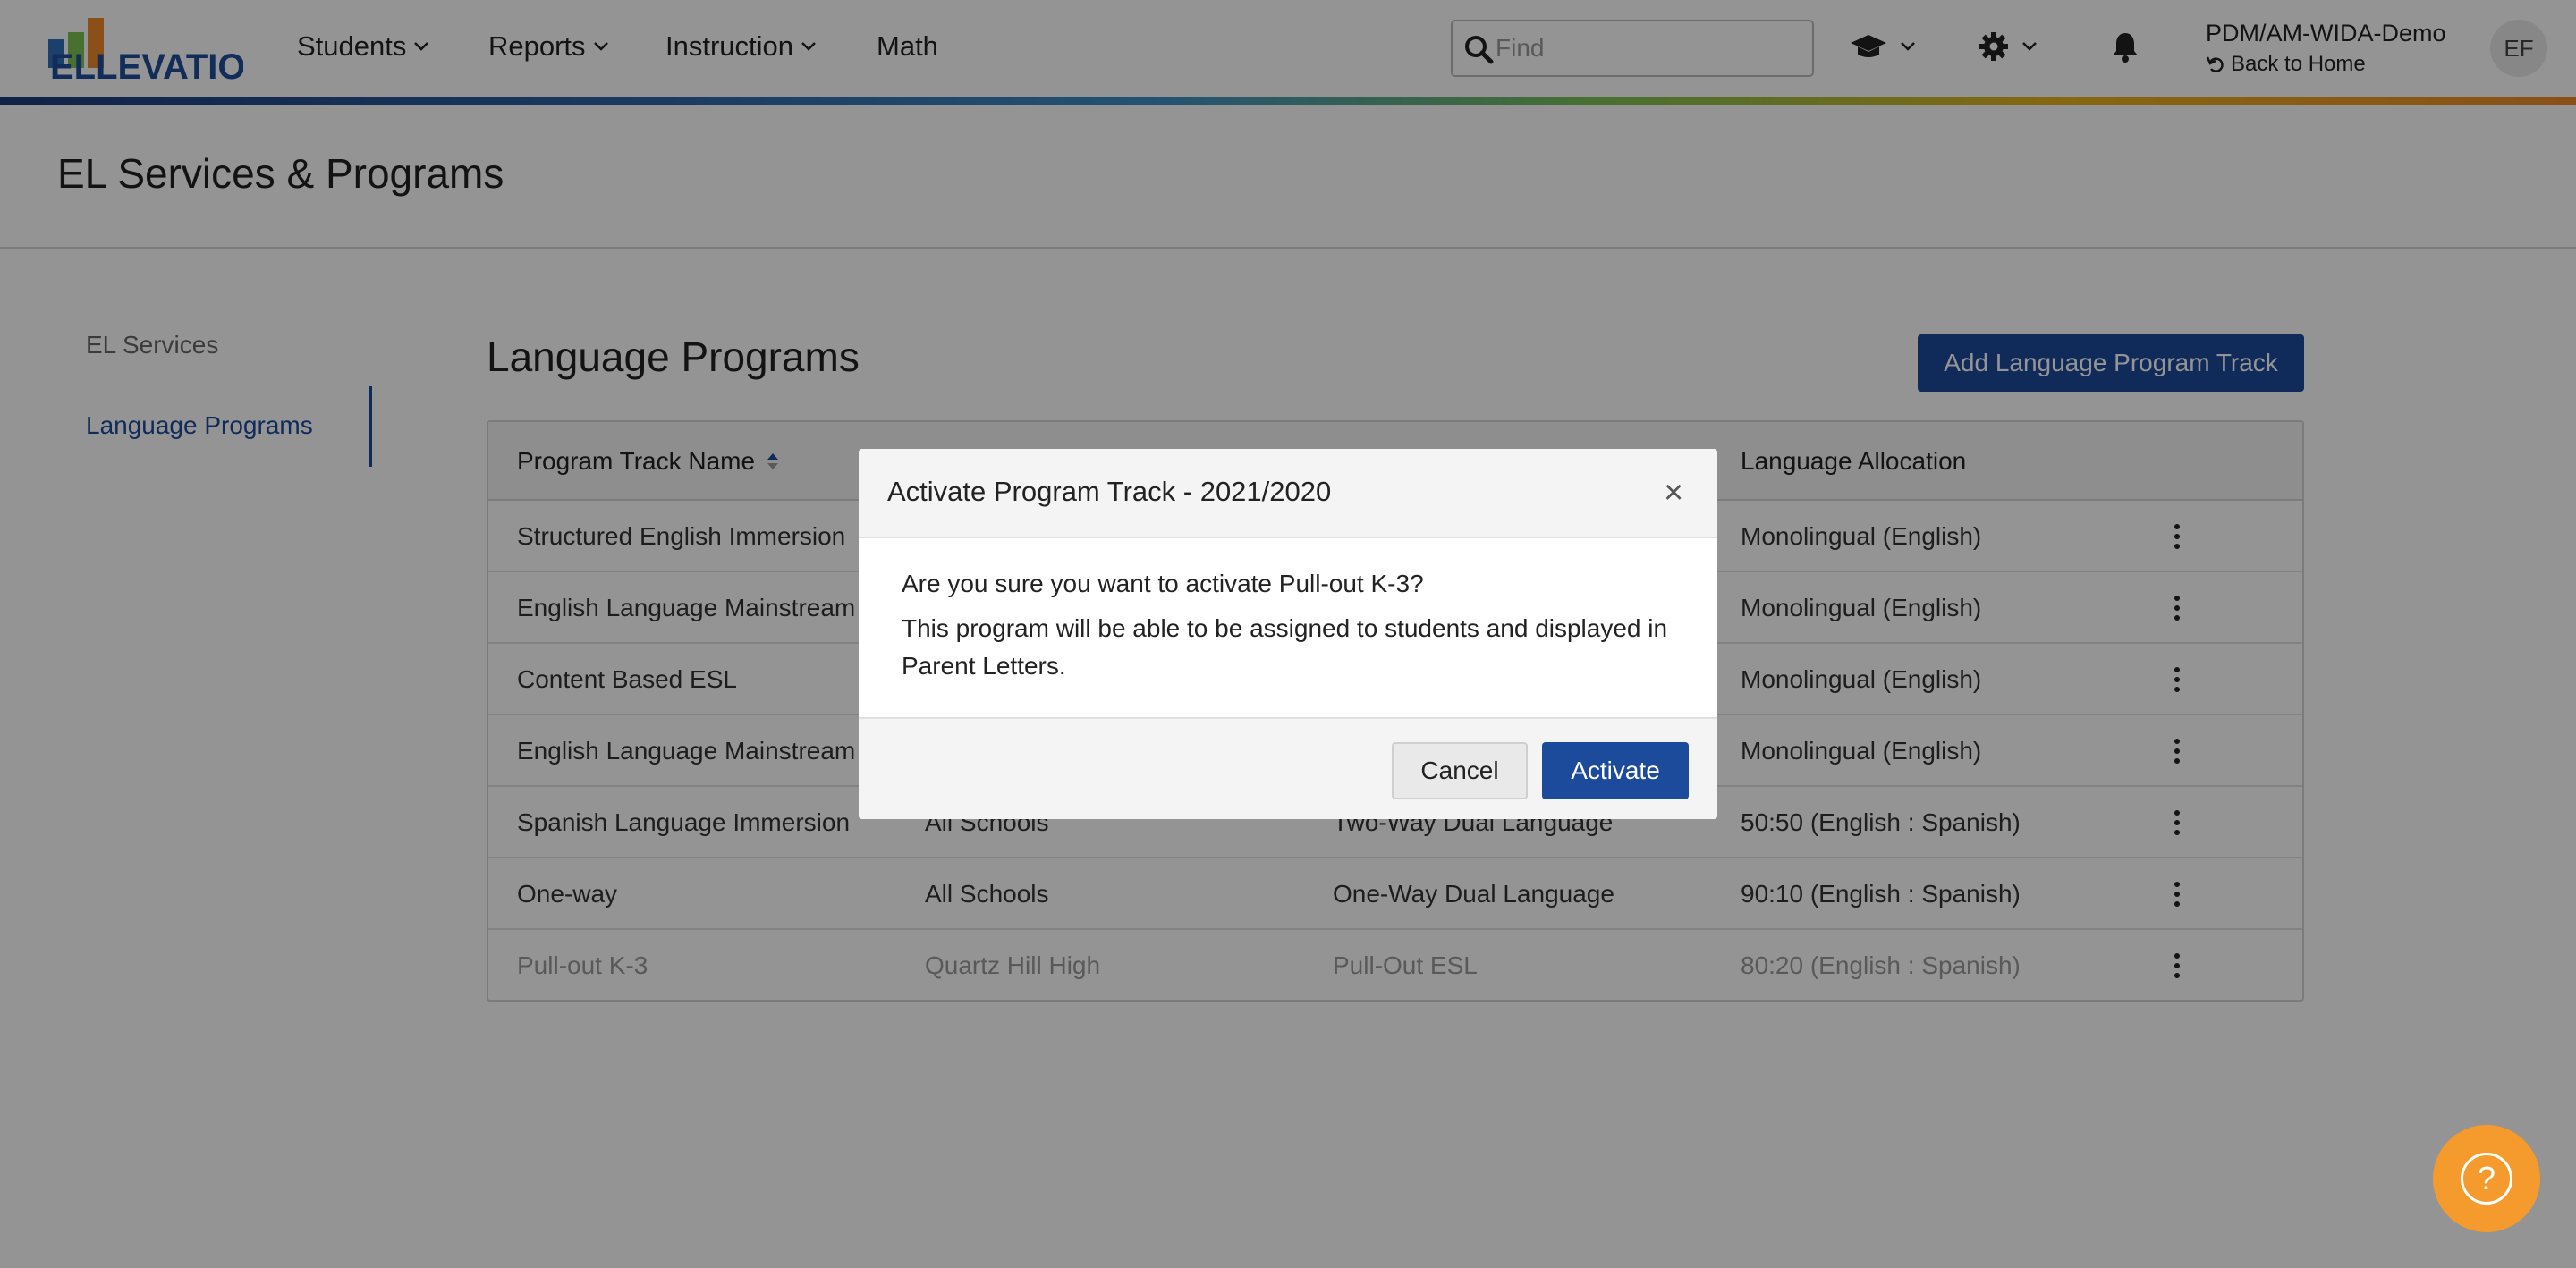 This screenshot has width=2576, height=1268. I want to click on question-mark-icon: ?, so click(2486, 1179).